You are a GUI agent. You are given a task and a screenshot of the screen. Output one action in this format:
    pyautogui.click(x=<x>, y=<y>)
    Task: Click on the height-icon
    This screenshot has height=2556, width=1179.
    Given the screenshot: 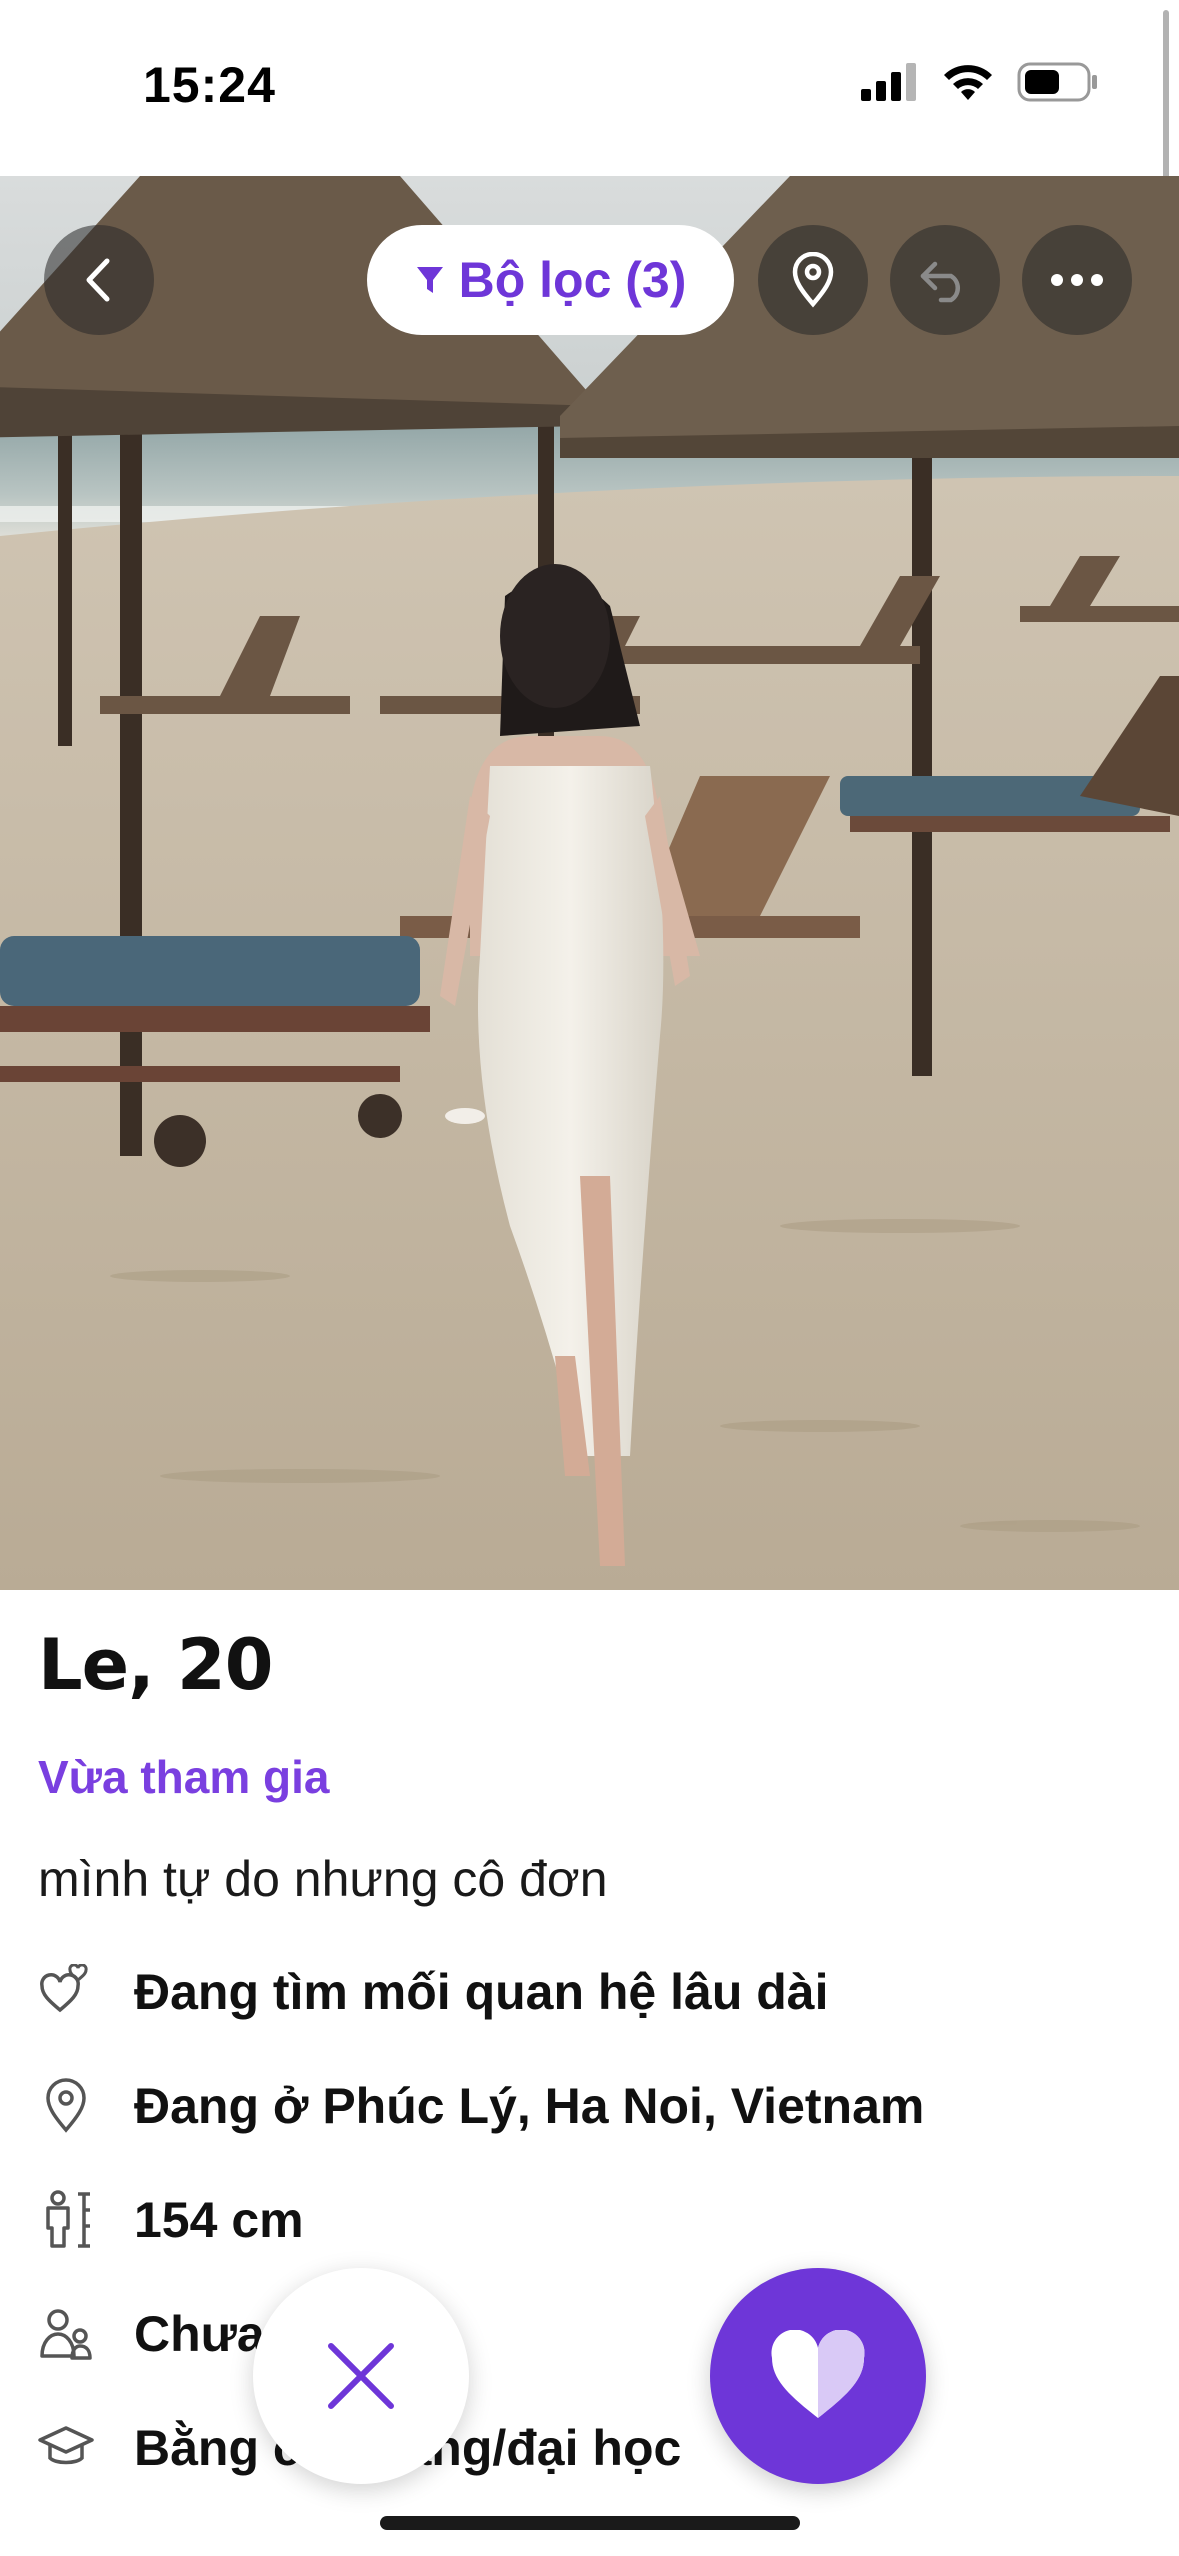 What is the action you would take?
    pyautogui.click(x=66, y=2219)
    